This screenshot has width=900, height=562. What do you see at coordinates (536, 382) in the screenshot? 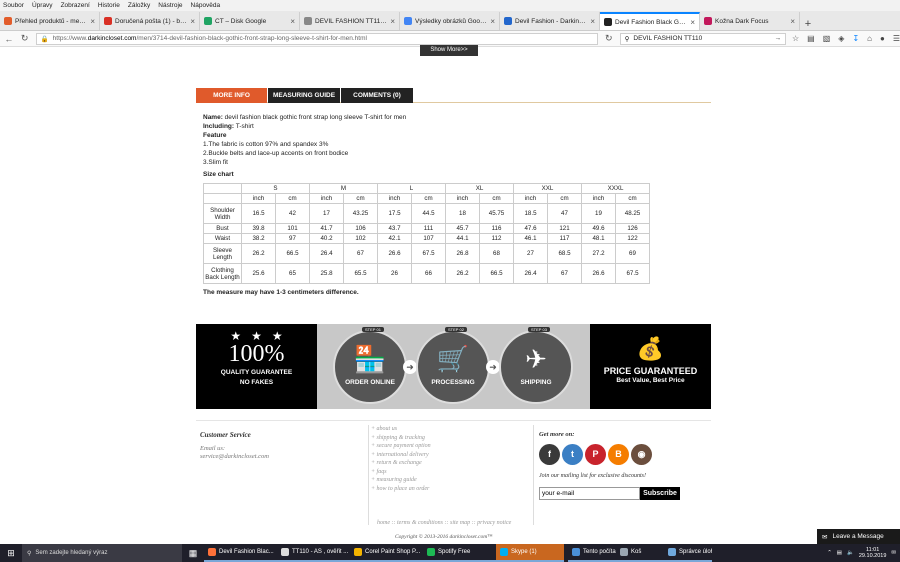
I see `step-label: SHIPPING` at bounding box center [536, 382].